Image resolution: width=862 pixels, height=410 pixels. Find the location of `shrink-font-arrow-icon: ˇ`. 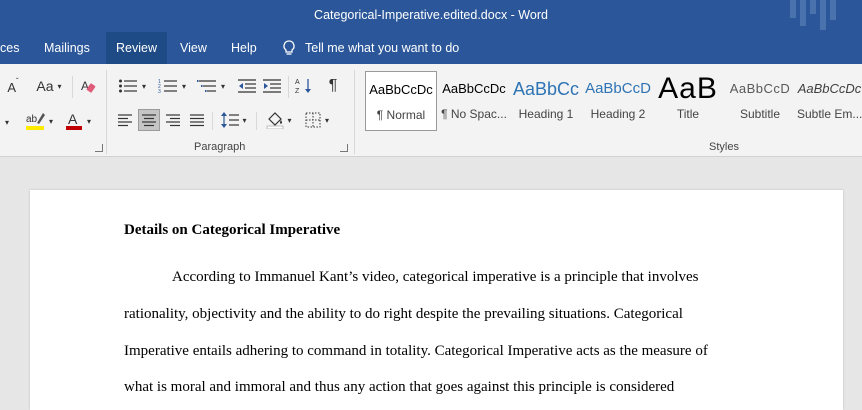

shrink-font-arrow-icon: ˇ is located at coordinates (17, 81).